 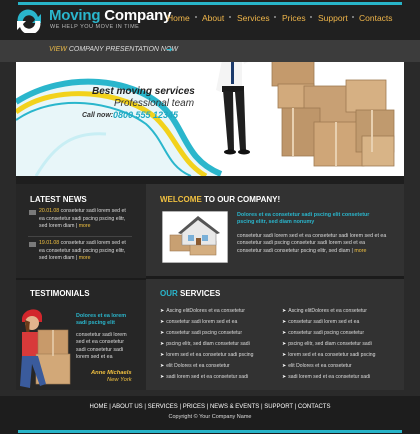 I want to click on house-model-image, so click(x=195, y=237).